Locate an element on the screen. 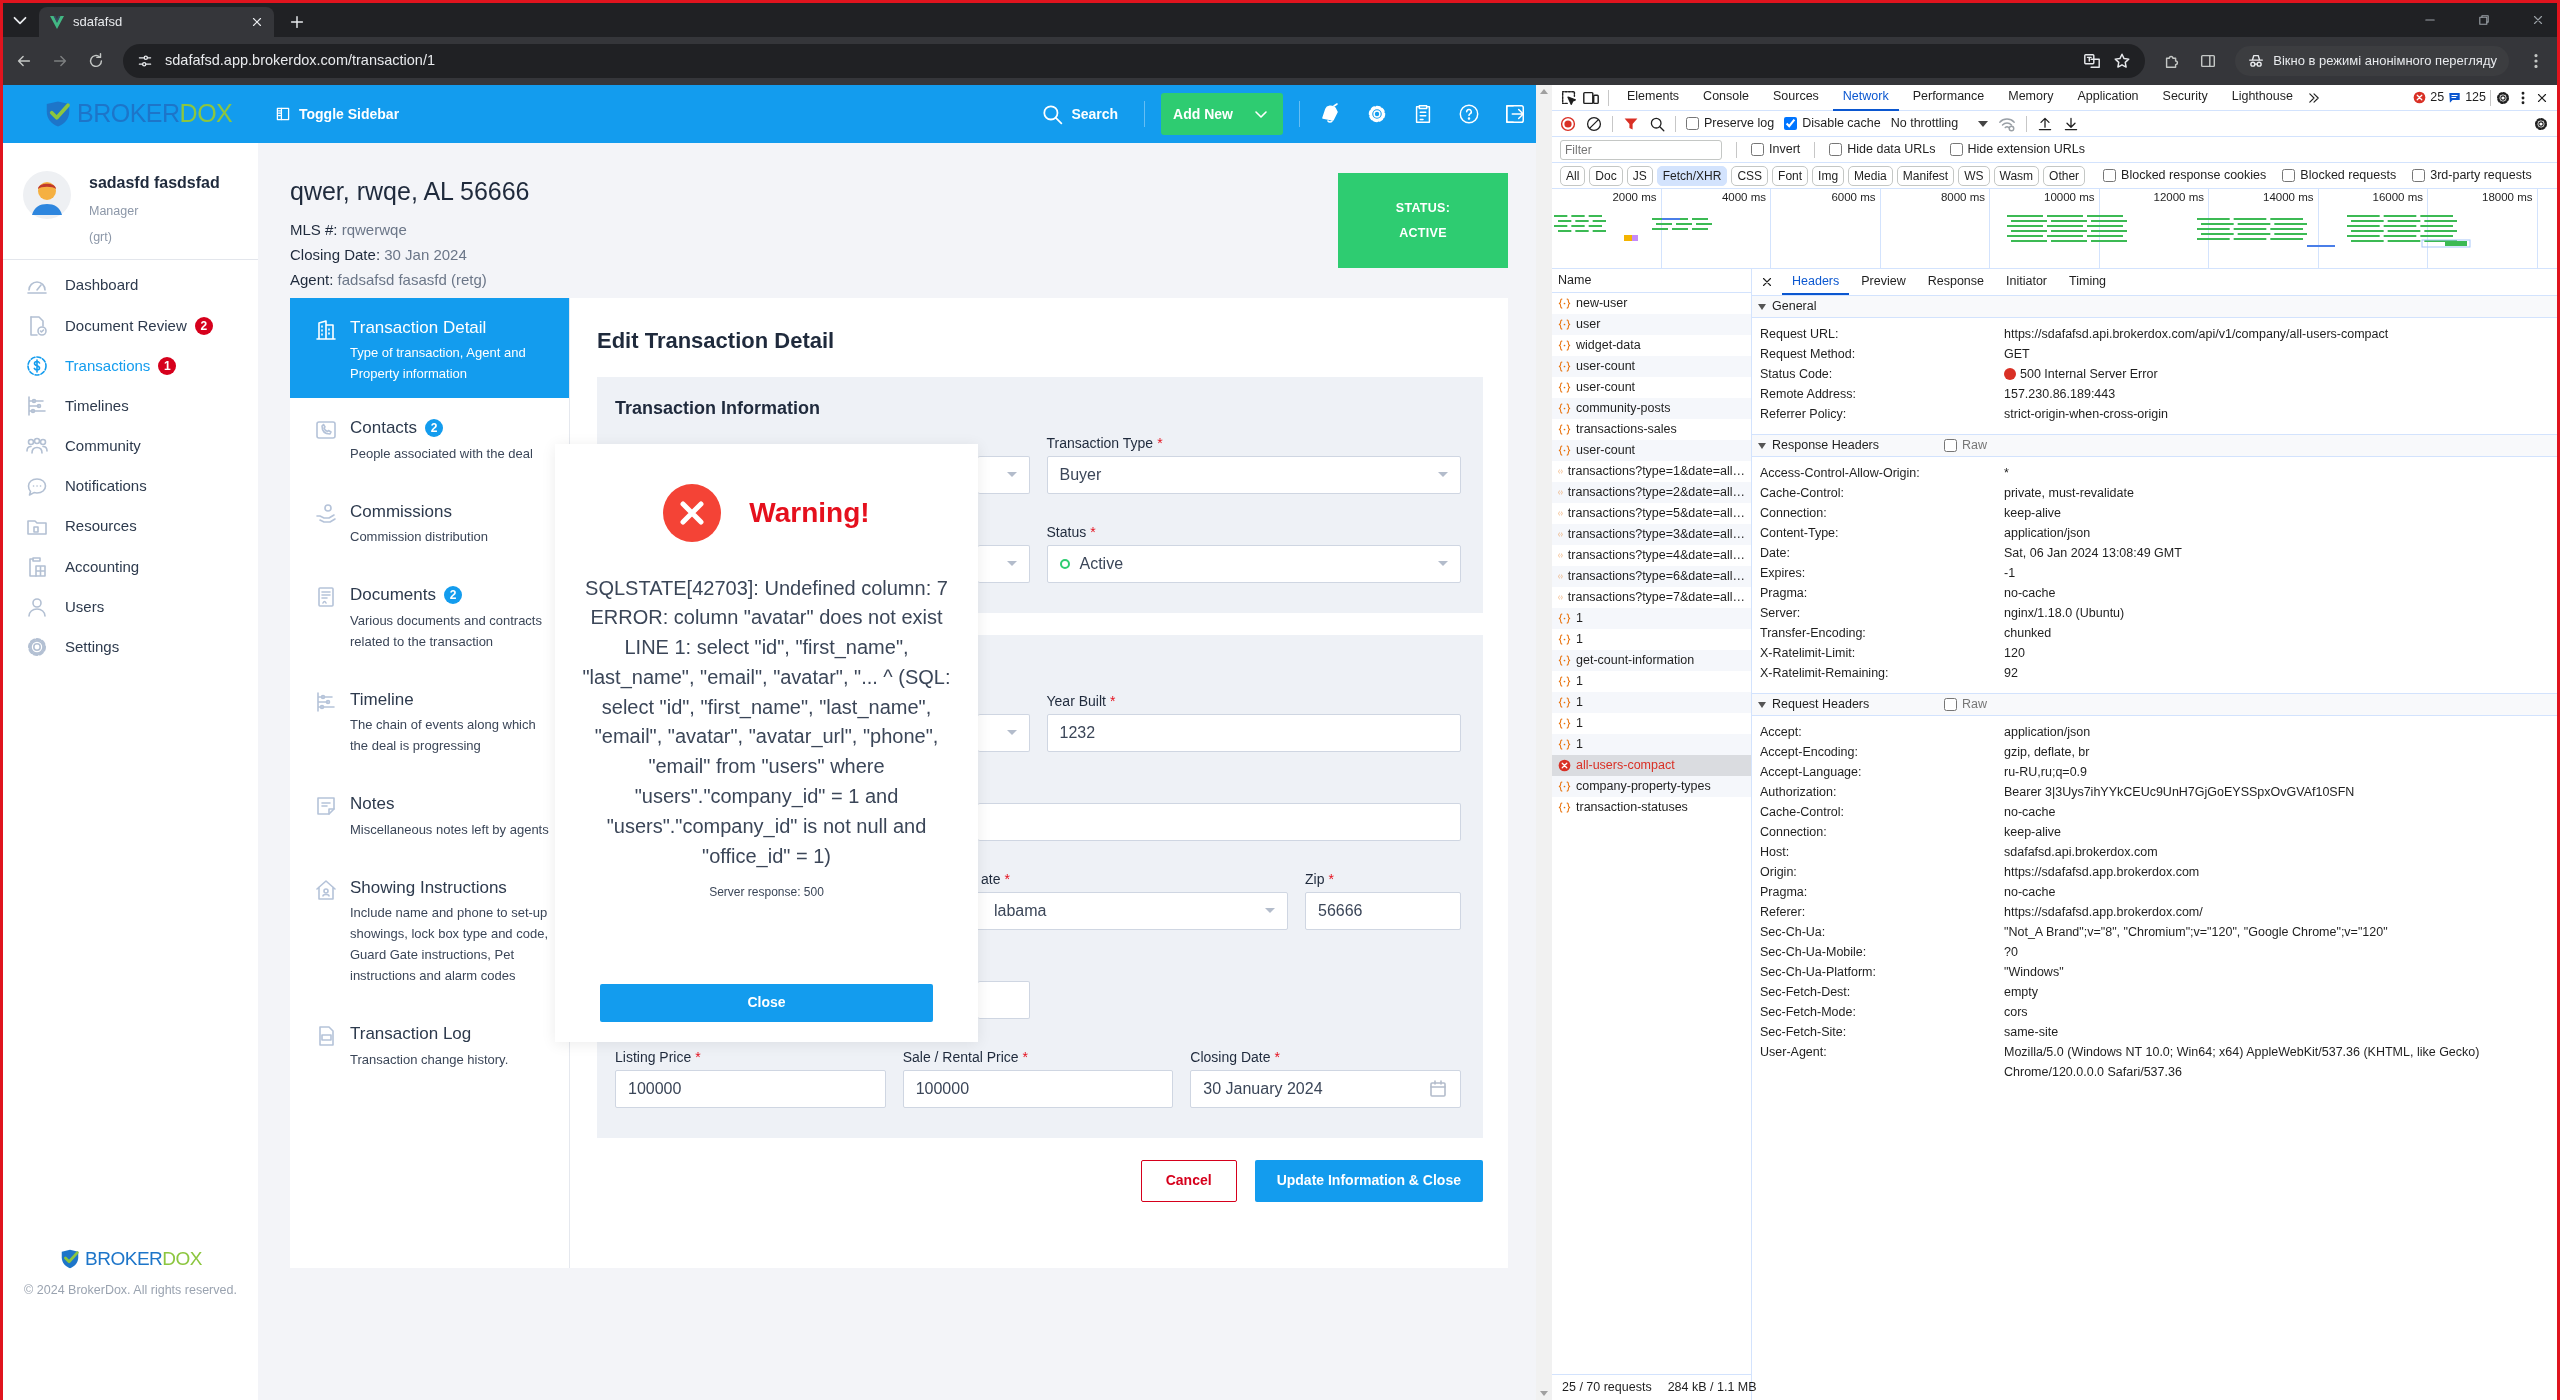 The height and width of the screenshot is (1400, 2560). type-filter-chip: CSS is located at coordinates (1750, 175).